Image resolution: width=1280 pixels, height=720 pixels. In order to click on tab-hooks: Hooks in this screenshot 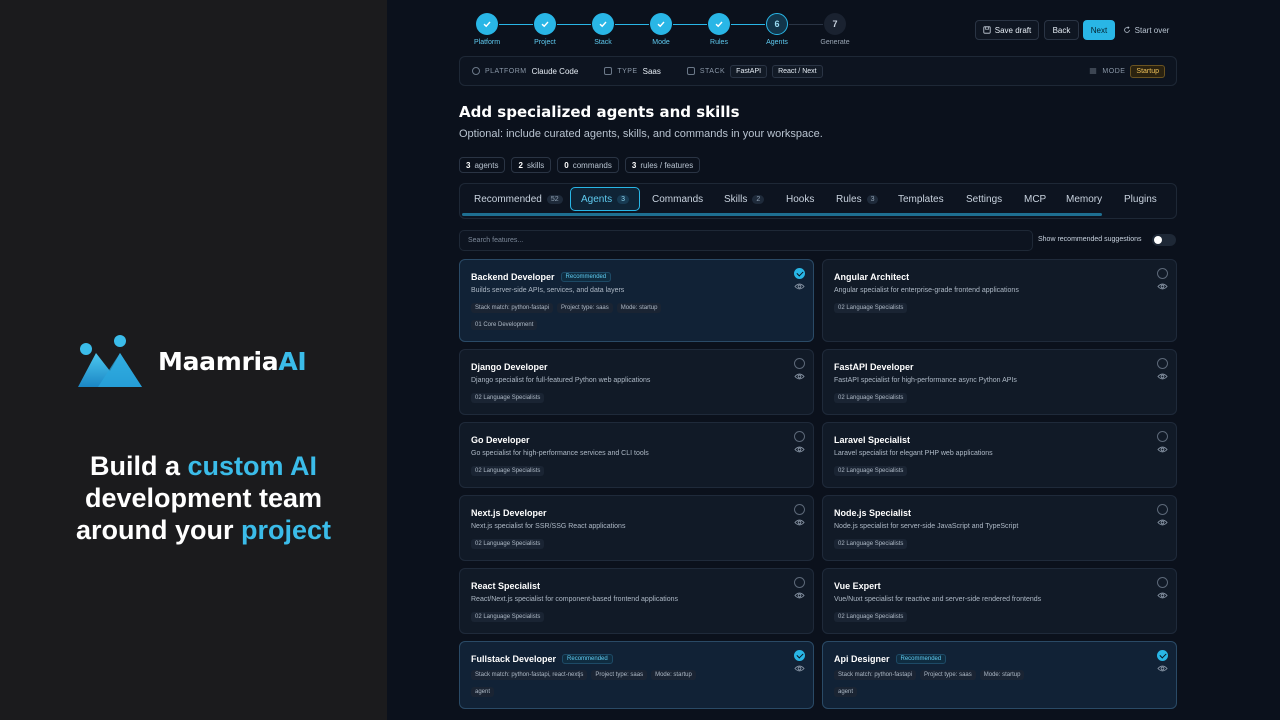, I will do `click(800, 199)`.